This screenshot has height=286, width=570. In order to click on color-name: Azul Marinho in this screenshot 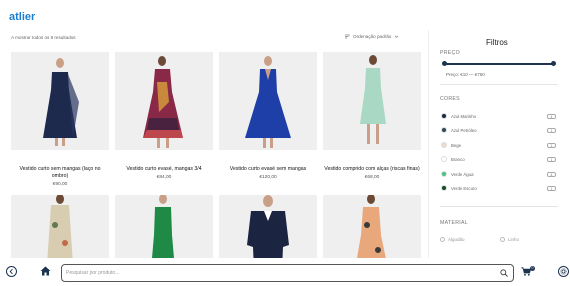, I will do `click(464, 116)`.